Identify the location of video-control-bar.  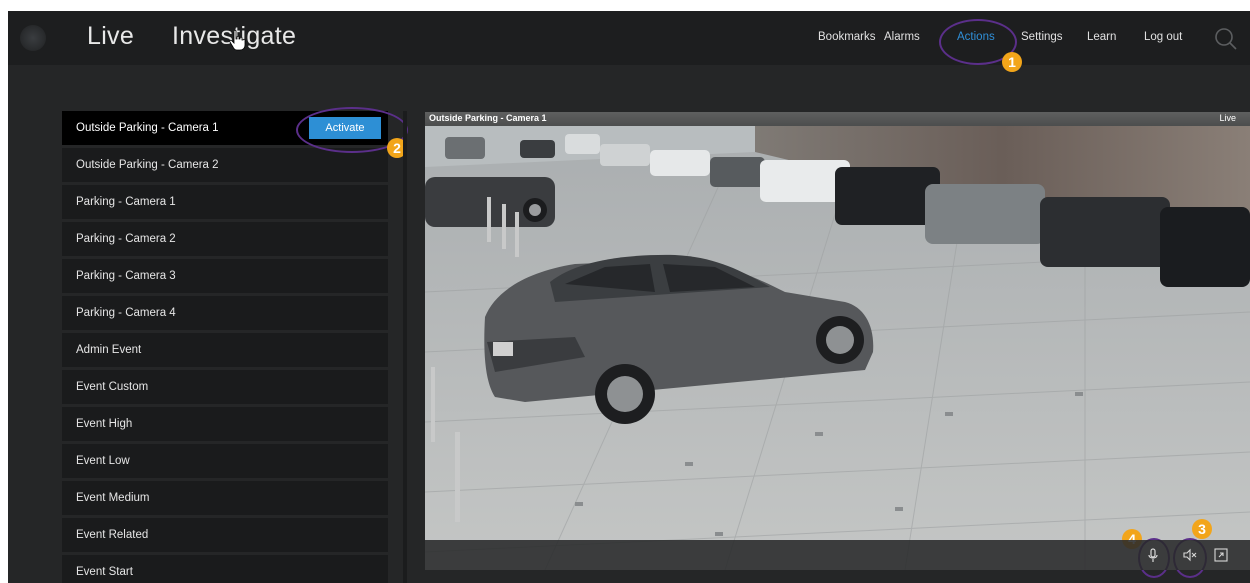
(837, 555).